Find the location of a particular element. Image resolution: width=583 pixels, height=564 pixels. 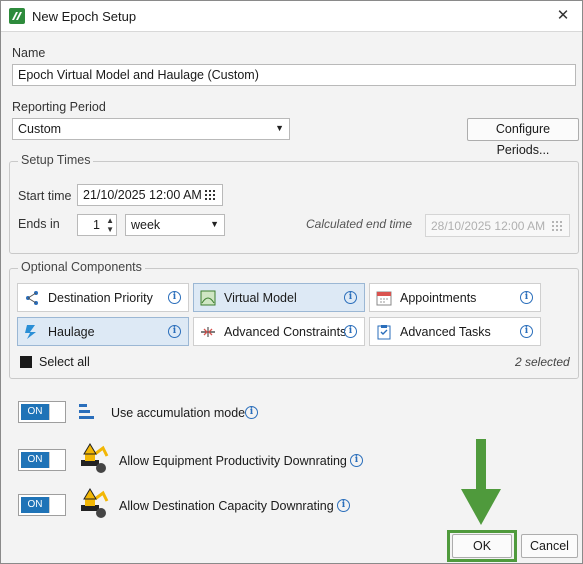

calculated-end-time-value: 28/10/2025 12:00 AM is located at coordinates (488, 226).